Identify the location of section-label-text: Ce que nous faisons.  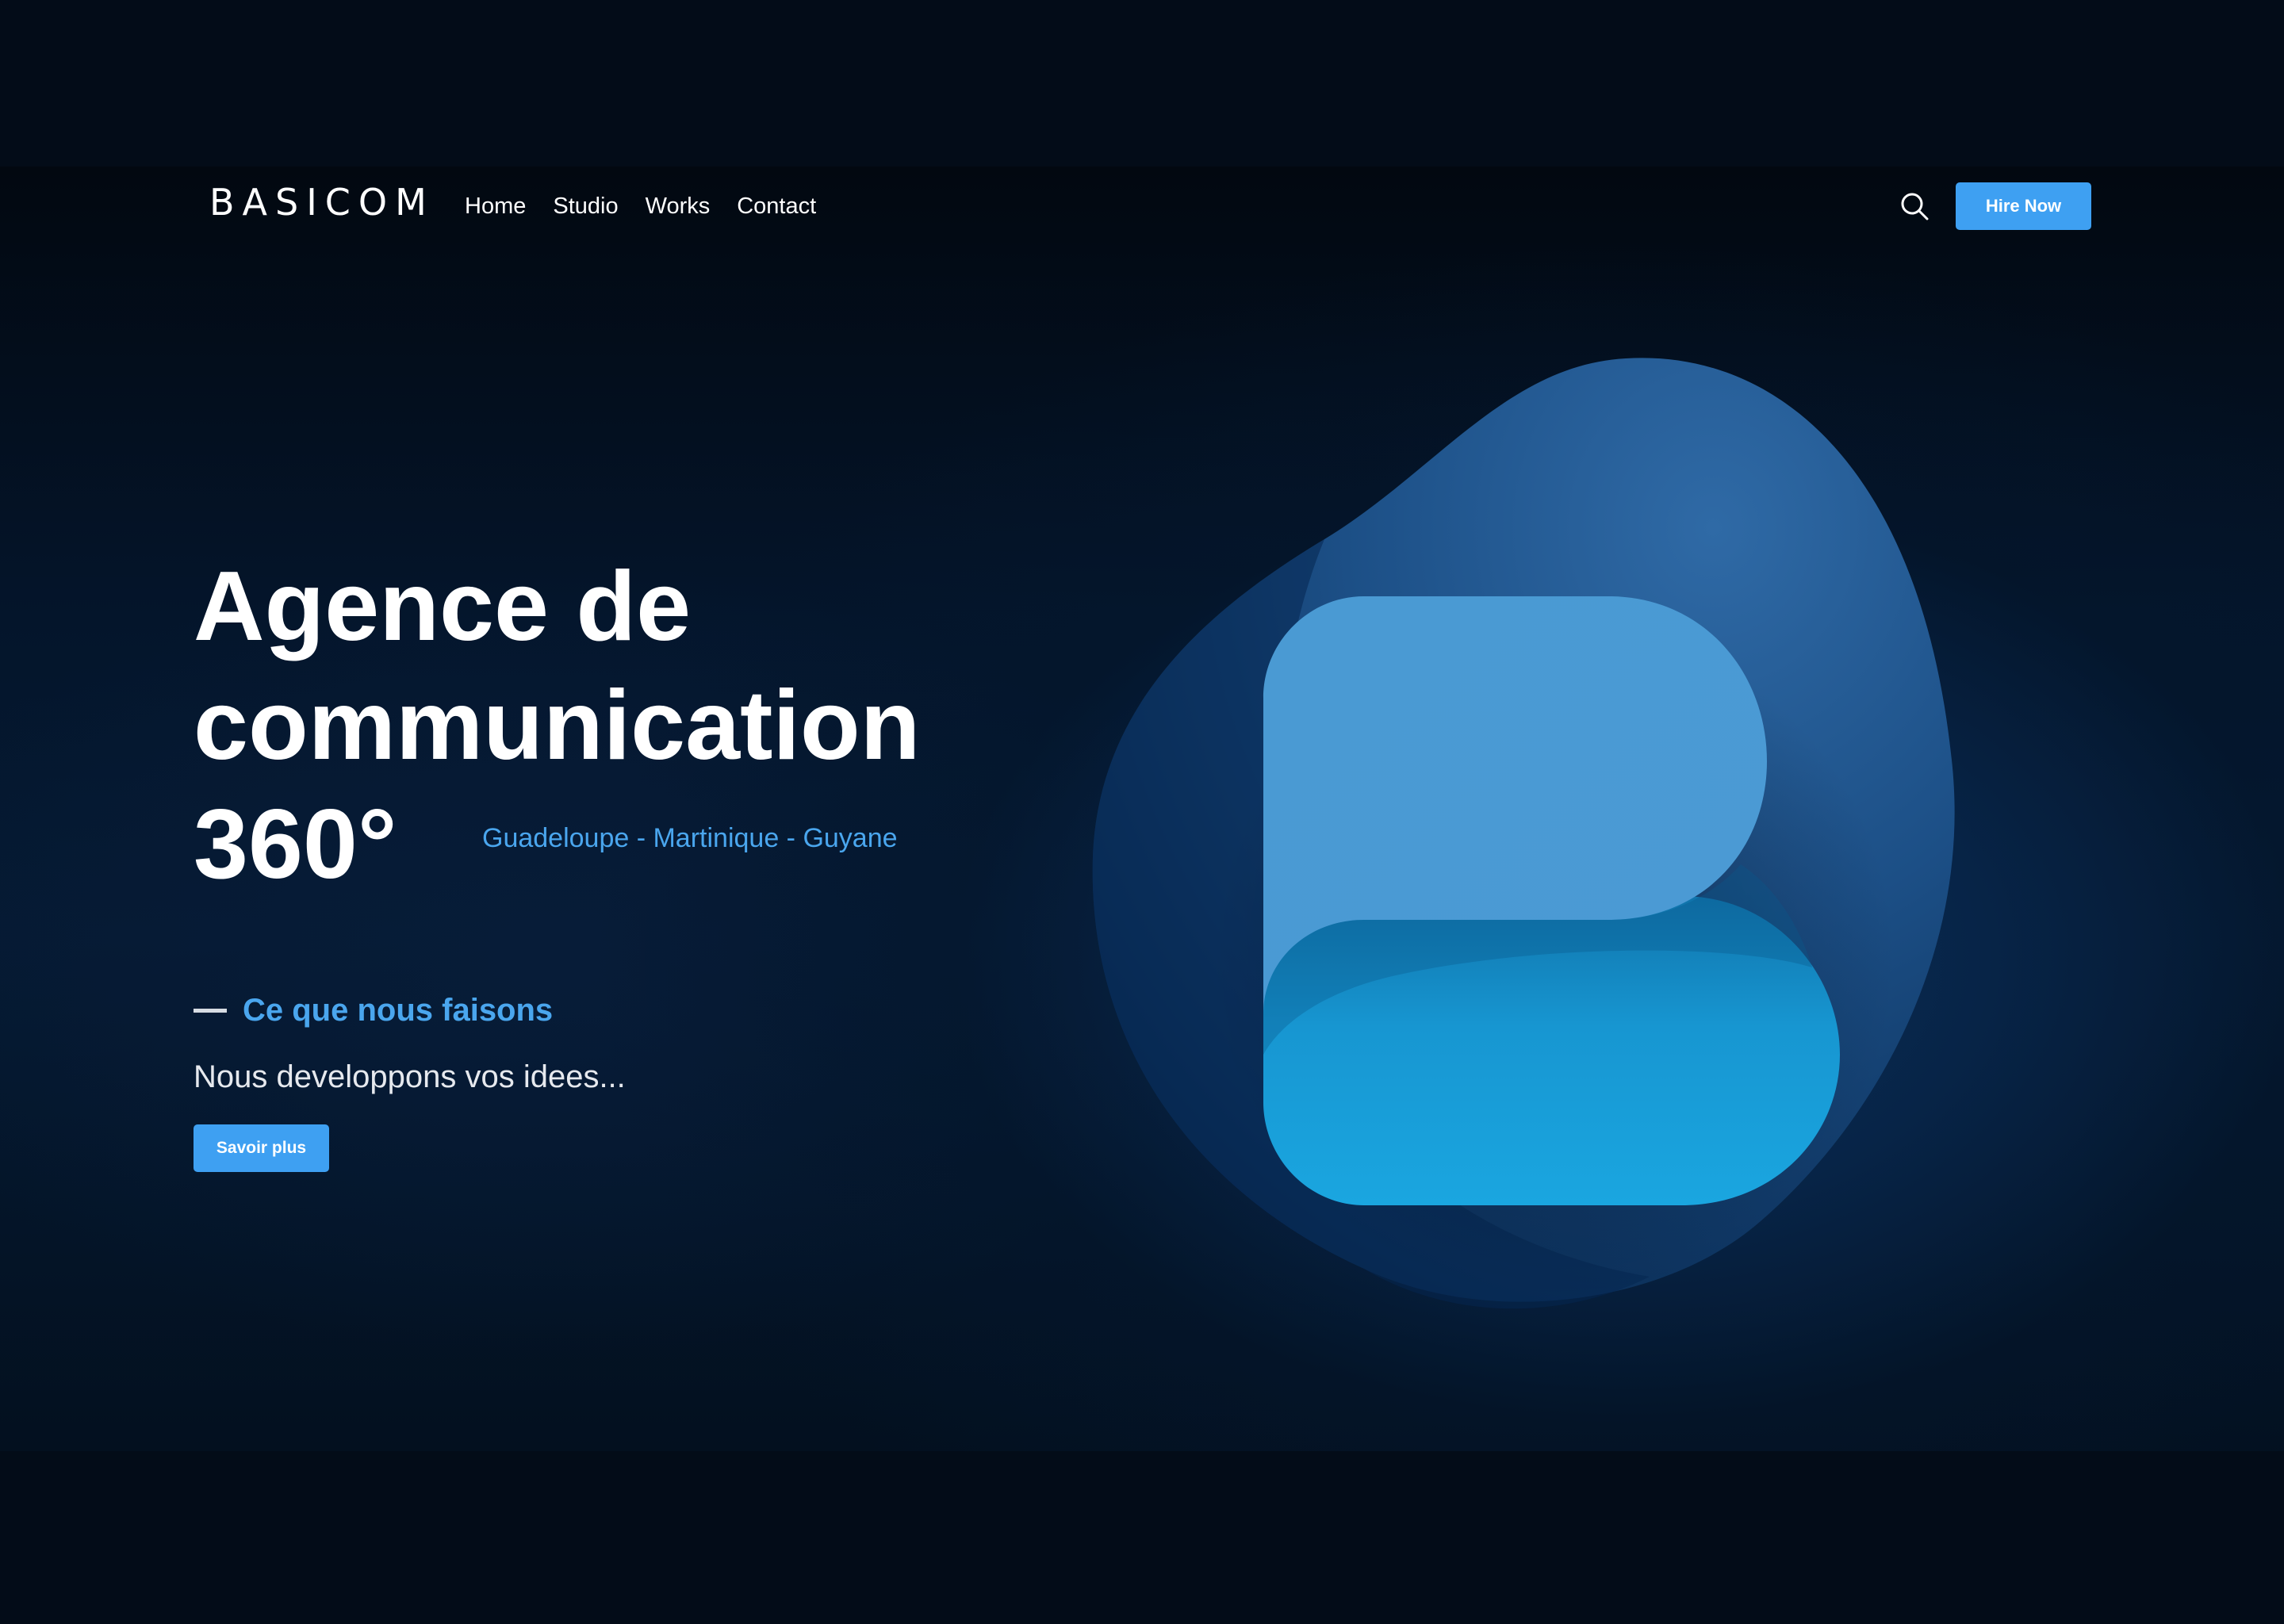
(398, 1011).